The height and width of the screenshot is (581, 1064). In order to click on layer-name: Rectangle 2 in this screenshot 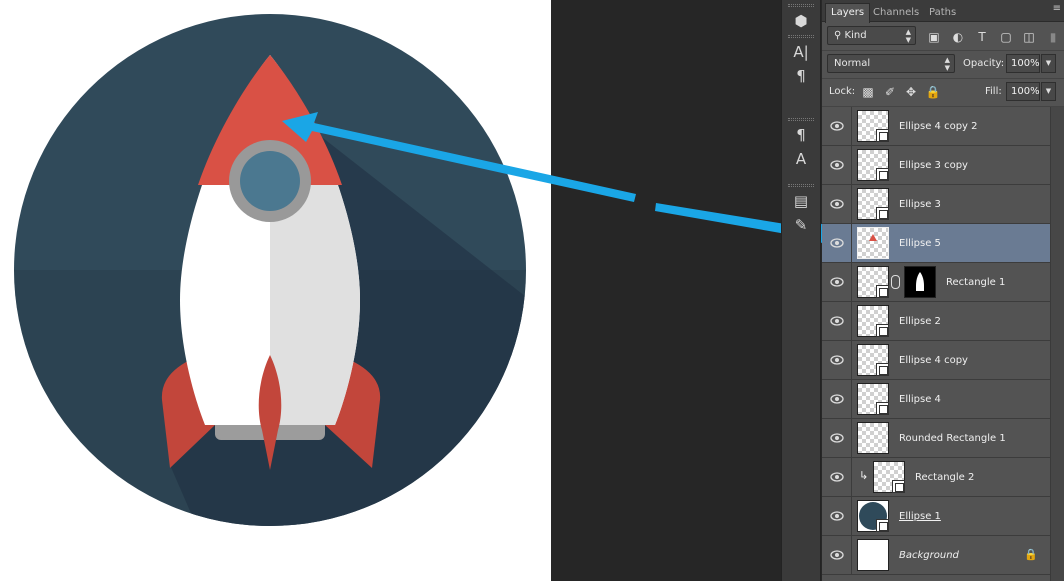, I will do `click(944, 477)`.